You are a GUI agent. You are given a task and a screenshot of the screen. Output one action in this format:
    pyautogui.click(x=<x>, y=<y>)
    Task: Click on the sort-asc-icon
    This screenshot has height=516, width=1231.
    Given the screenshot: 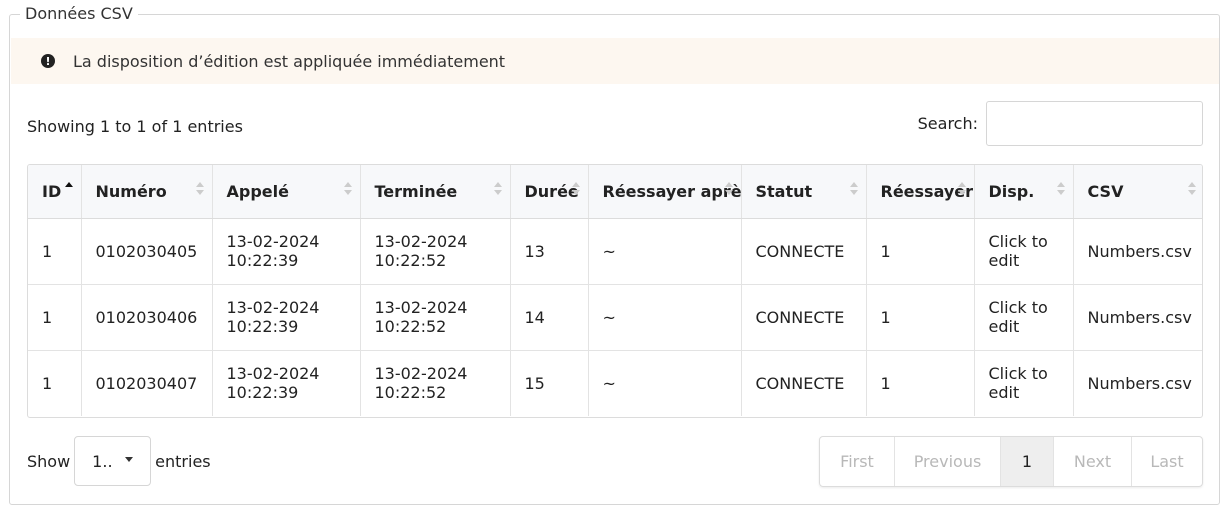 What is the action you would take?
    pyautogui.click(x=68, y=189)
    